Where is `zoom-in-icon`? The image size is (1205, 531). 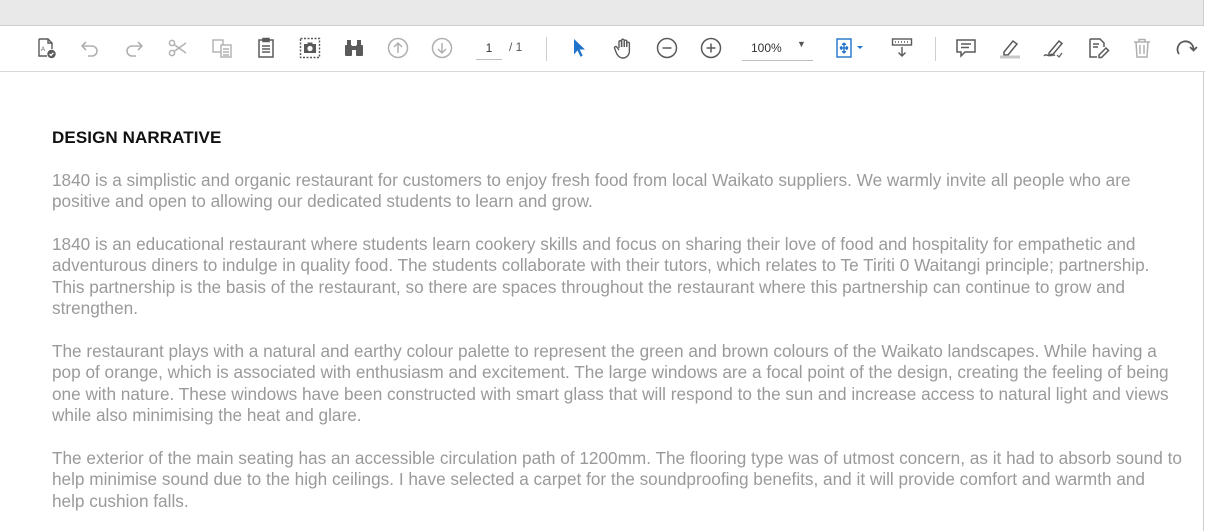
zoom-in-icon is located at coordinates (711, 48).